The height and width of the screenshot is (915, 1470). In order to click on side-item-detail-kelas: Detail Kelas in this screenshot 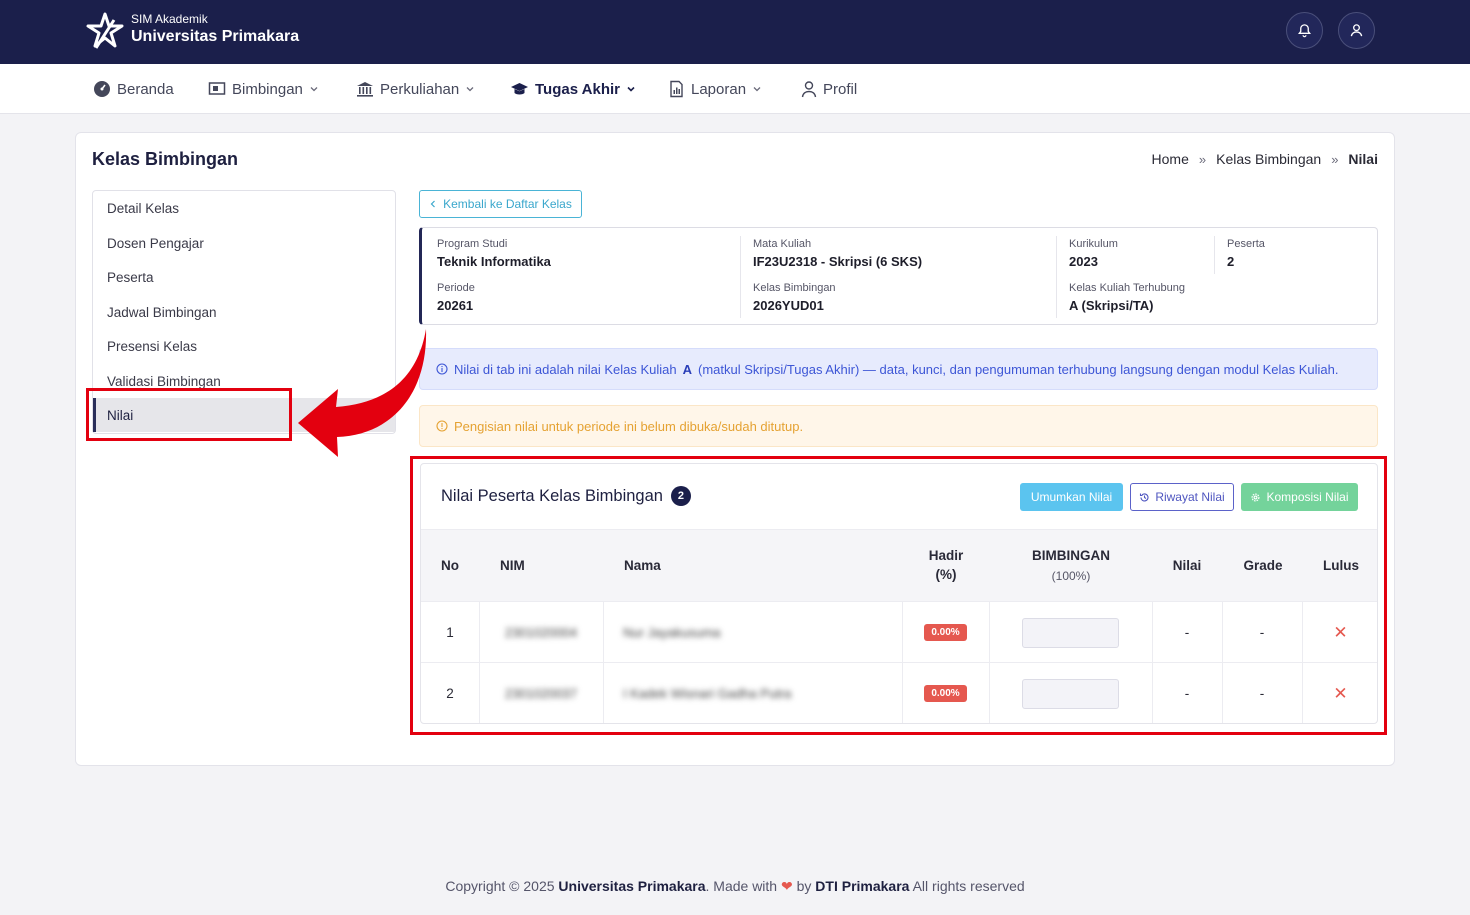, I will do `click(244, 208)`.